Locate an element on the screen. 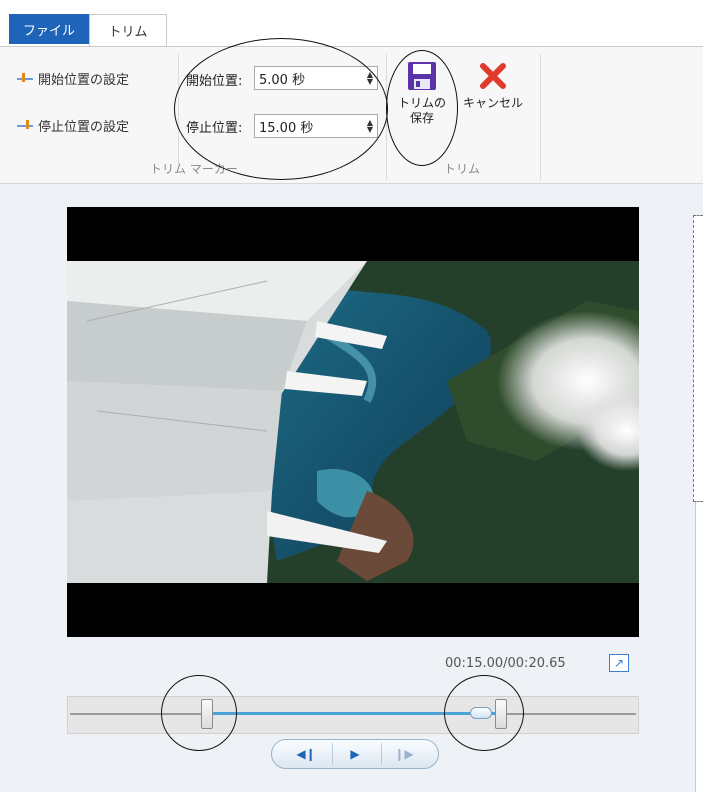 Image resolution: width=703 pixels, height=792 pixels. trim-group-label: トリム is located at coordinates (462, 169).